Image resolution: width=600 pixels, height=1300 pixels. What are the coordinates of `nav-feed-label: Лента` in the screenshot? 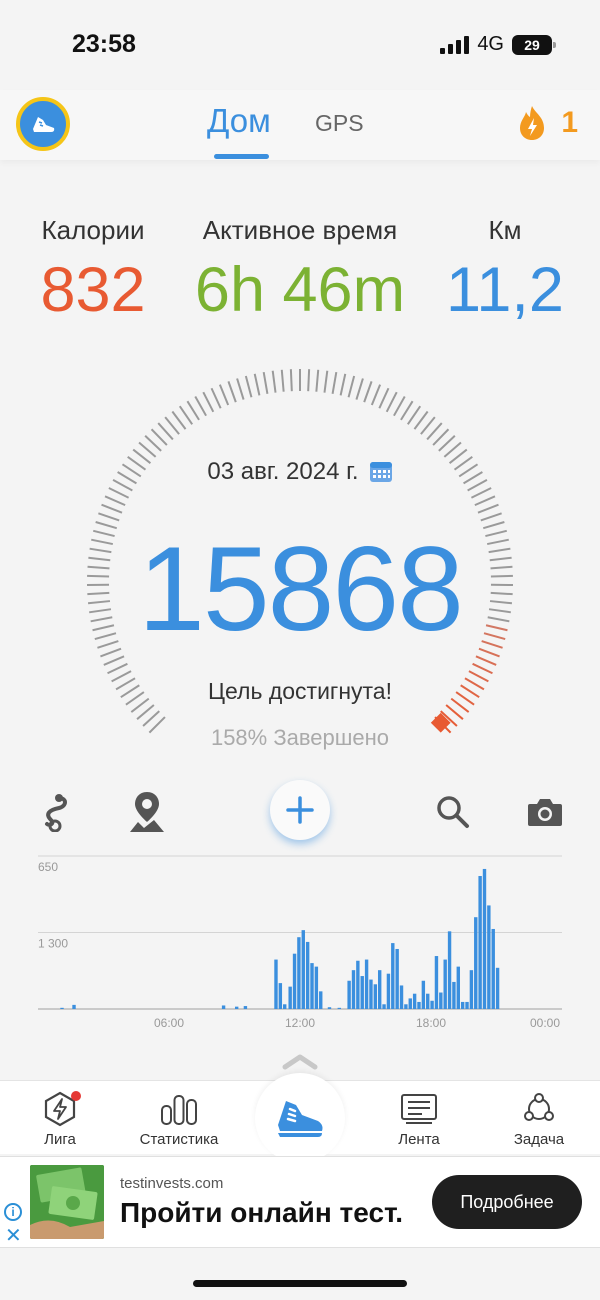 It's located at (419, 1139).